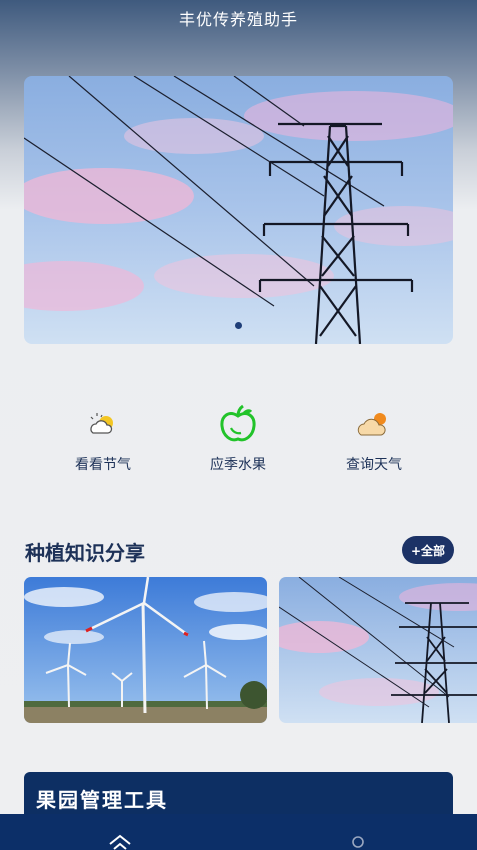 The width and height of the screenshot is (477, 850). I want to click on apple-icon, so click(238, 424).